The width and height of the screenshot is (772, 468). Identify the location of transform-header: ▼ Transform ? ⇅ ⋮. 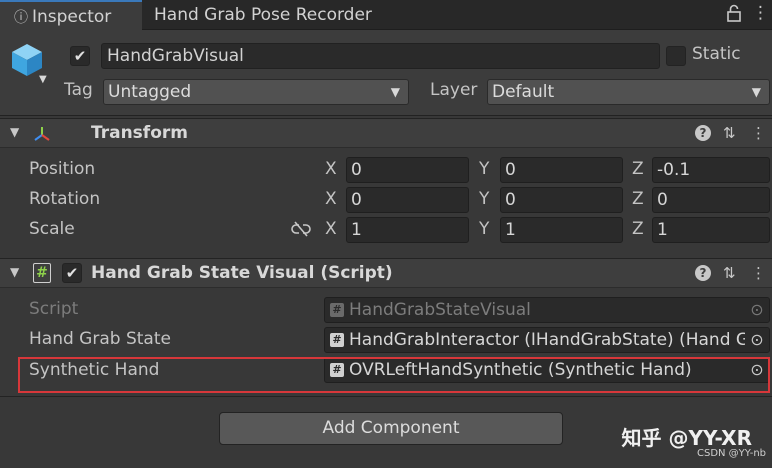
(386, 133).